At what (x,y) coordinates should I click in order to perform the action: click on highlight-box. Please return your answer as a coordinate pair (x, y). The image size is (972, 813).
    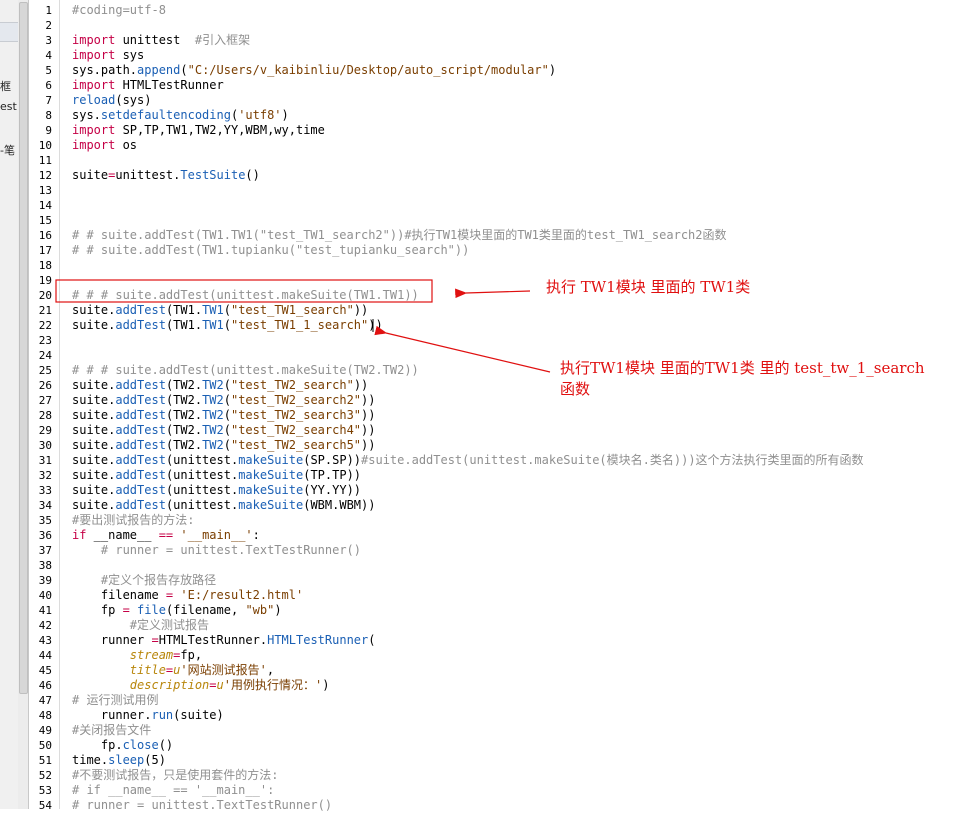
    Looking at the image, I should click on (244, 291).